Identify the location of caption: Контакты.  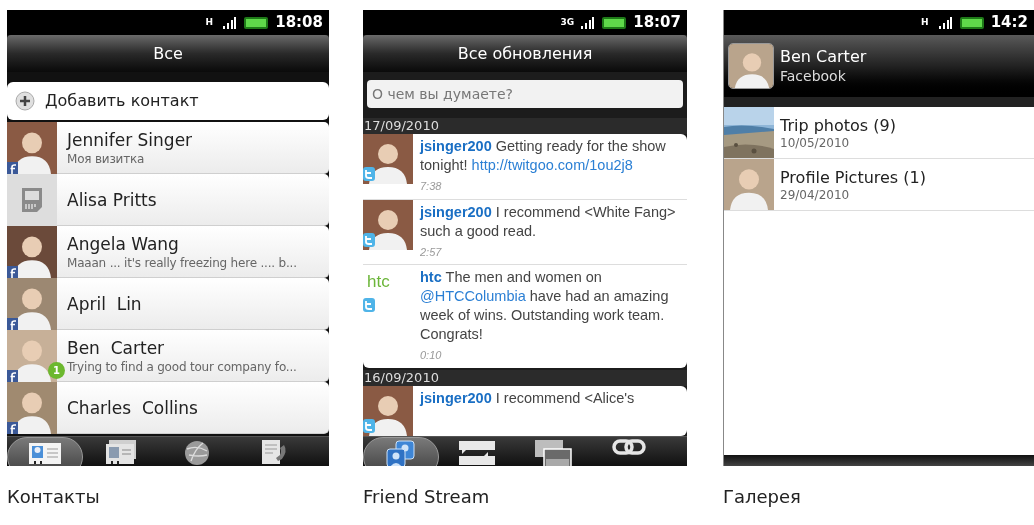
(54, 497).